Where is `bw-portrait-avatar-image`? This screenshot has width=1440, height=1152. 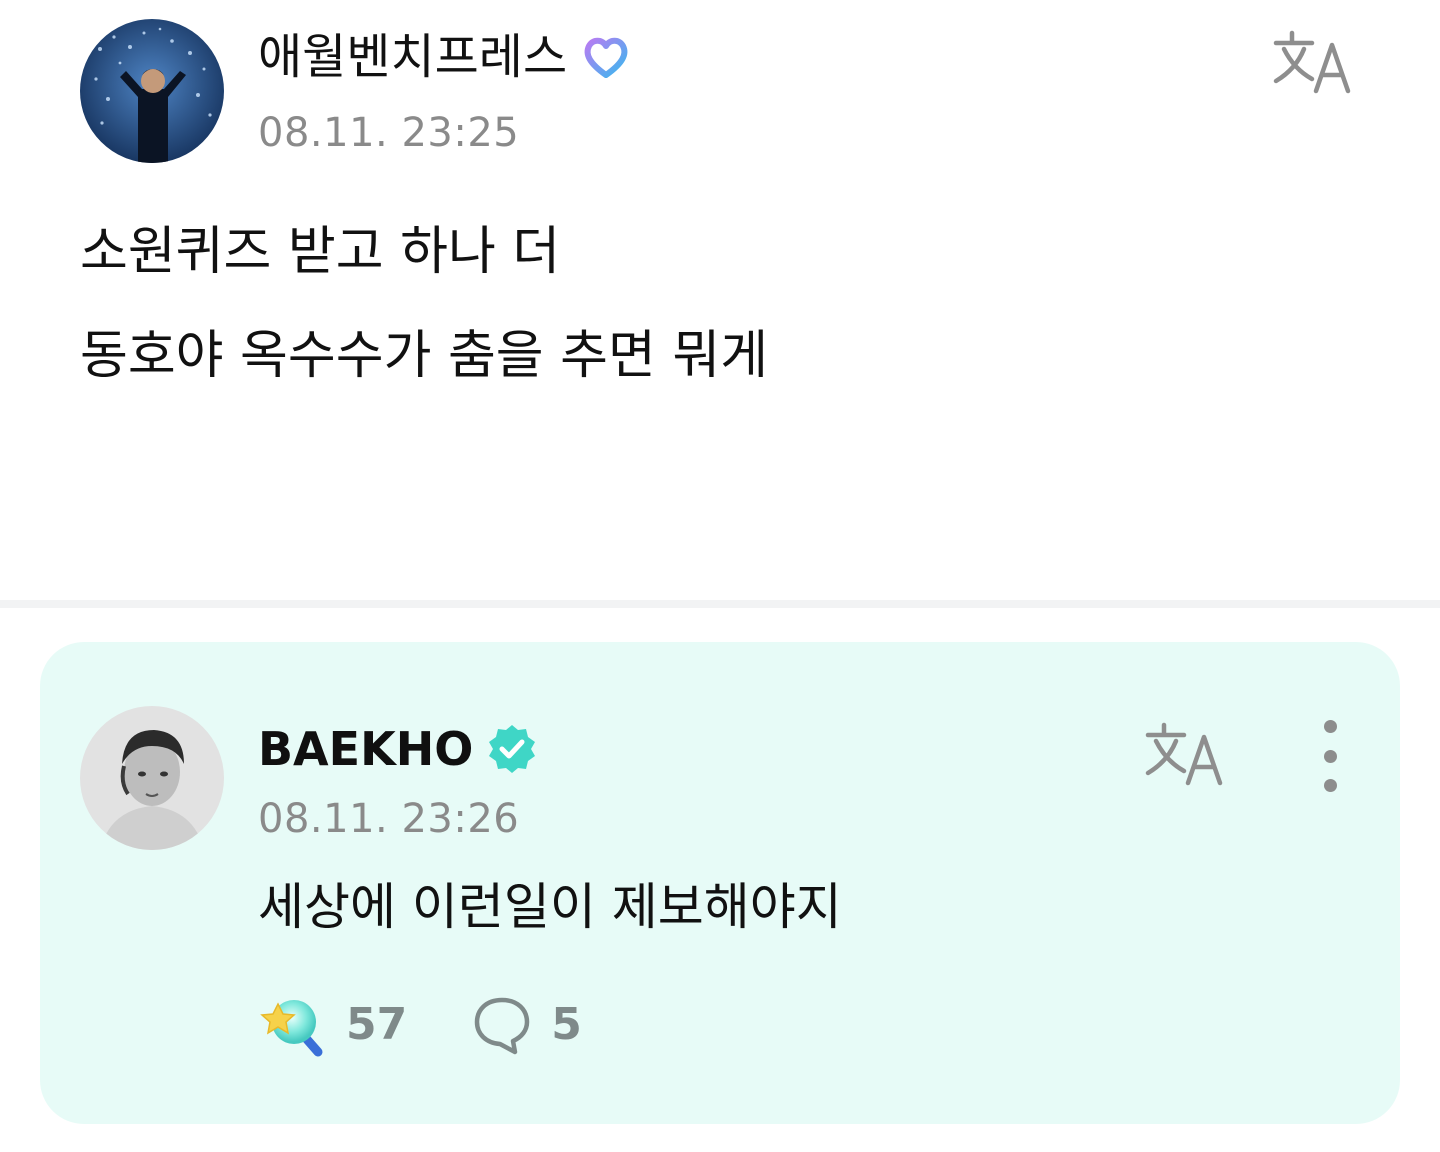
bw-portrait-avatar-image is located at coordinates (152, 778).